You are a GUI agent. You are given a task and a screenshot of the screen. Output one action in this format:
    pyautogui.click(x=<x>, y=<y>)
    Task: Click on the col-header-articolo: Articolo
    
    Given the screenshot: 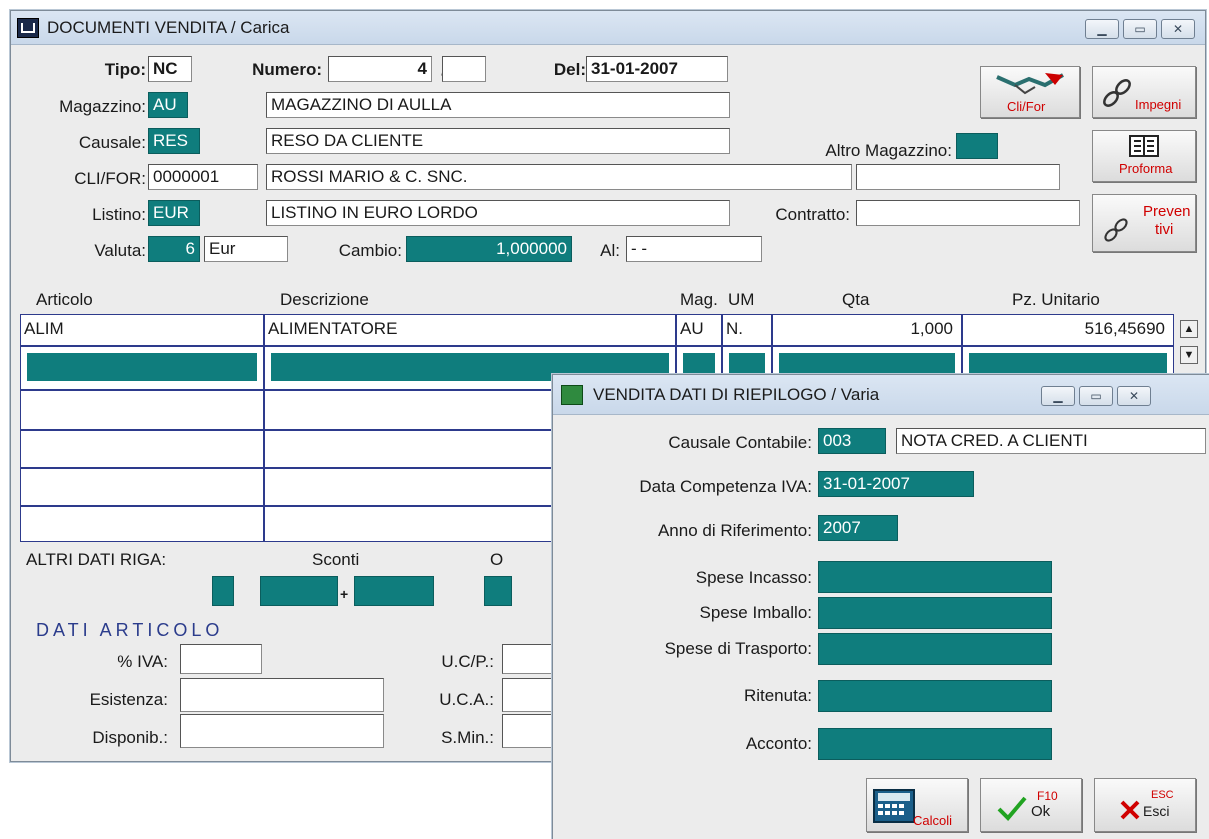 What is the action you would take?
    pyautogui.click(x=64, y=299)
    